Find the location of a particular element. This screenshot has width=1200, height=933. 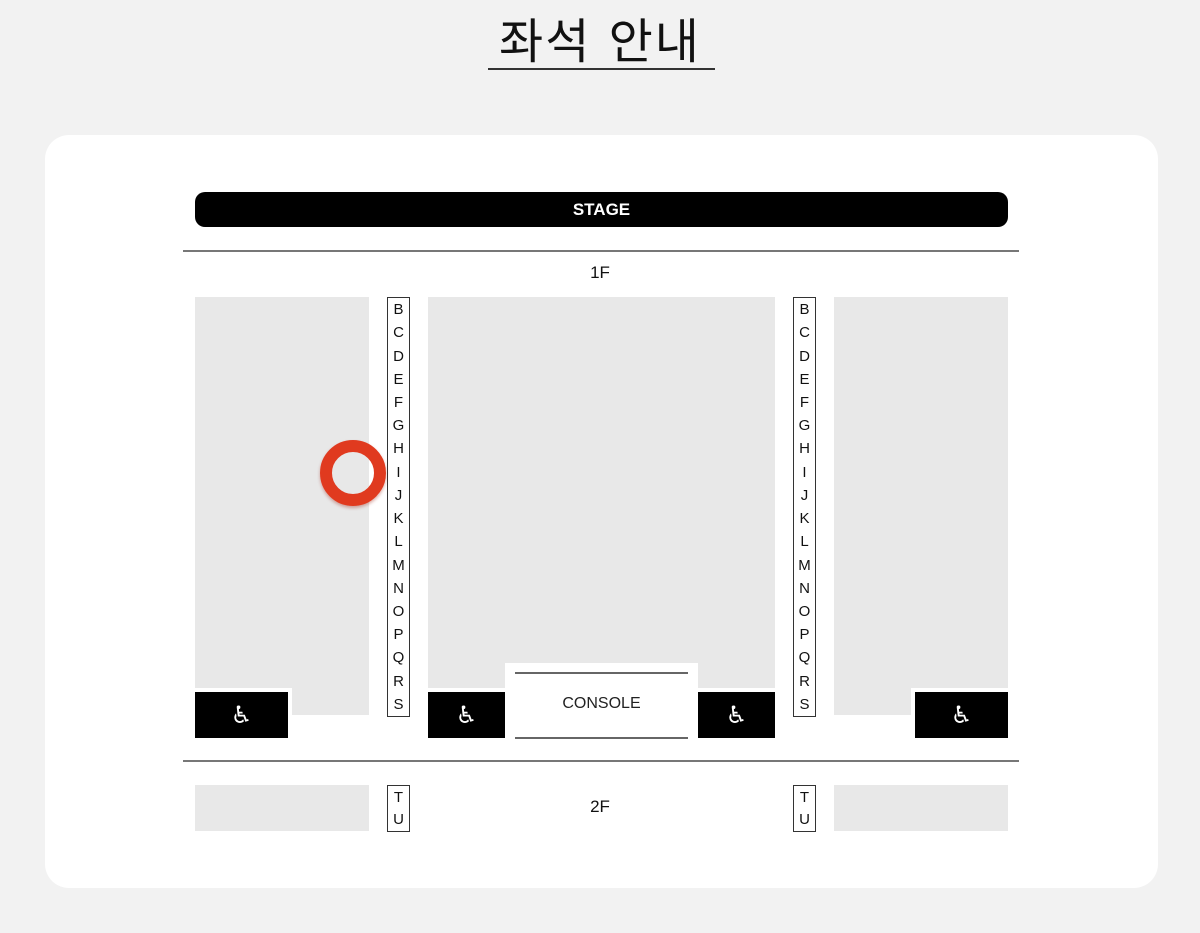

section-right-2f is located at coordinates (921, 808).